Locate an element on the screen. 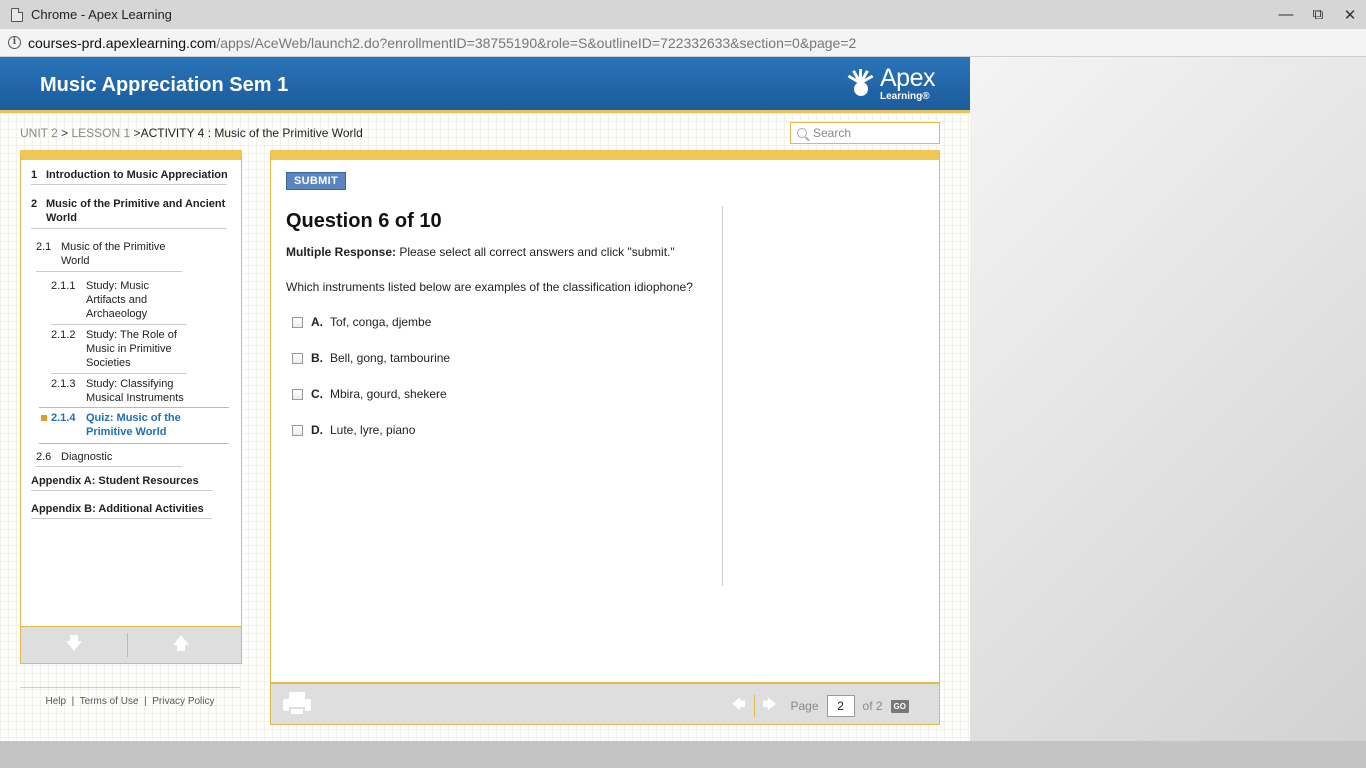 The image size is (1366, 768). minimize-button: — is located at coordinates (1286, 14).